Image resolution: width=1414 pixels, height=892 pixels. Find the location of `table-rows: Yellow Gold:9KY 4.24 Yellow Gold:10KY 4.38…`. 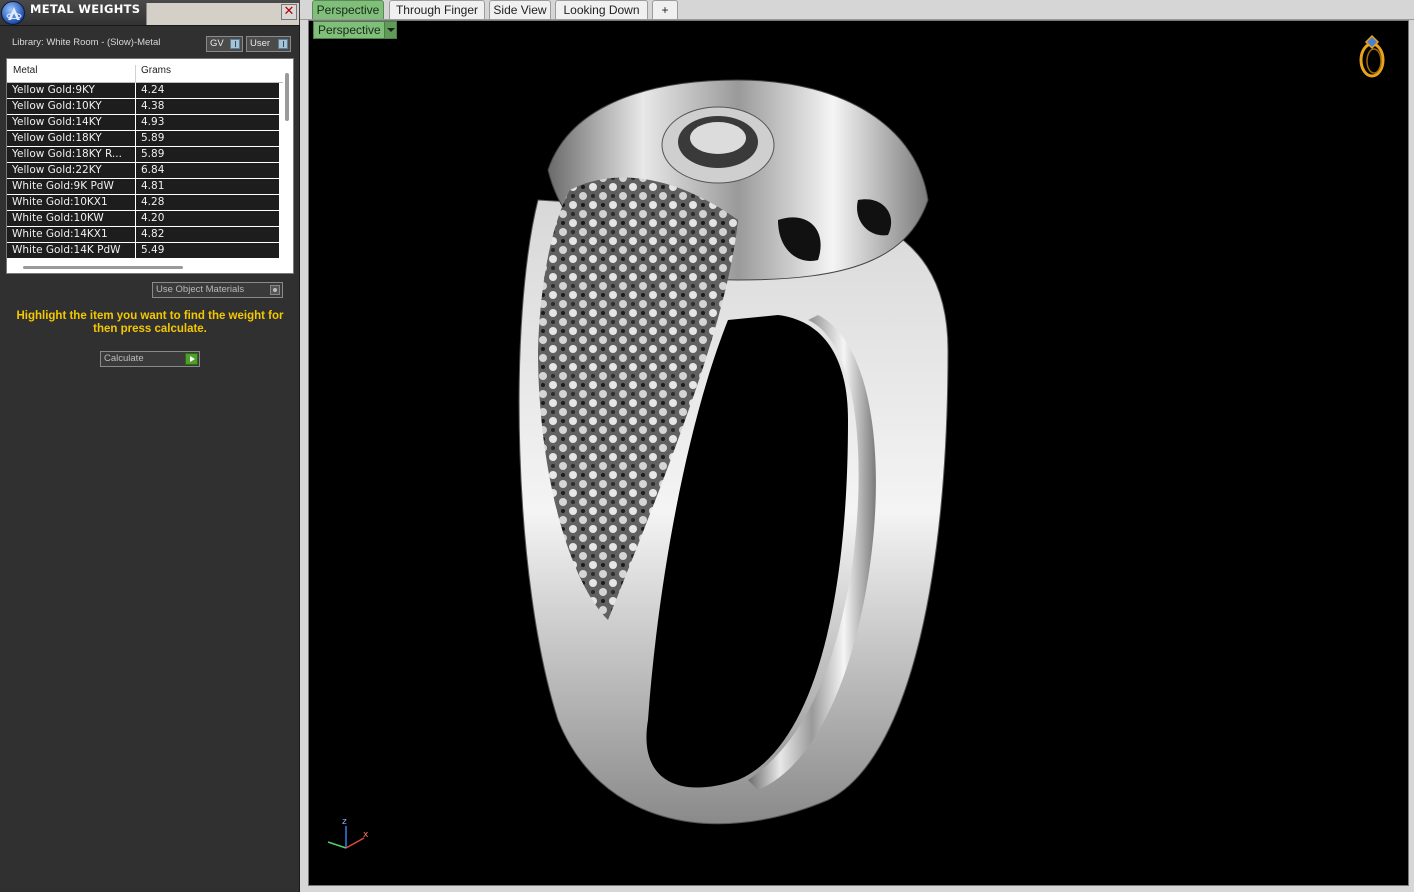

table-rows: Yellow Gold:9KY 4.24 Yellow Gold:10KY 4.38… is located at coordinates (143, 171).